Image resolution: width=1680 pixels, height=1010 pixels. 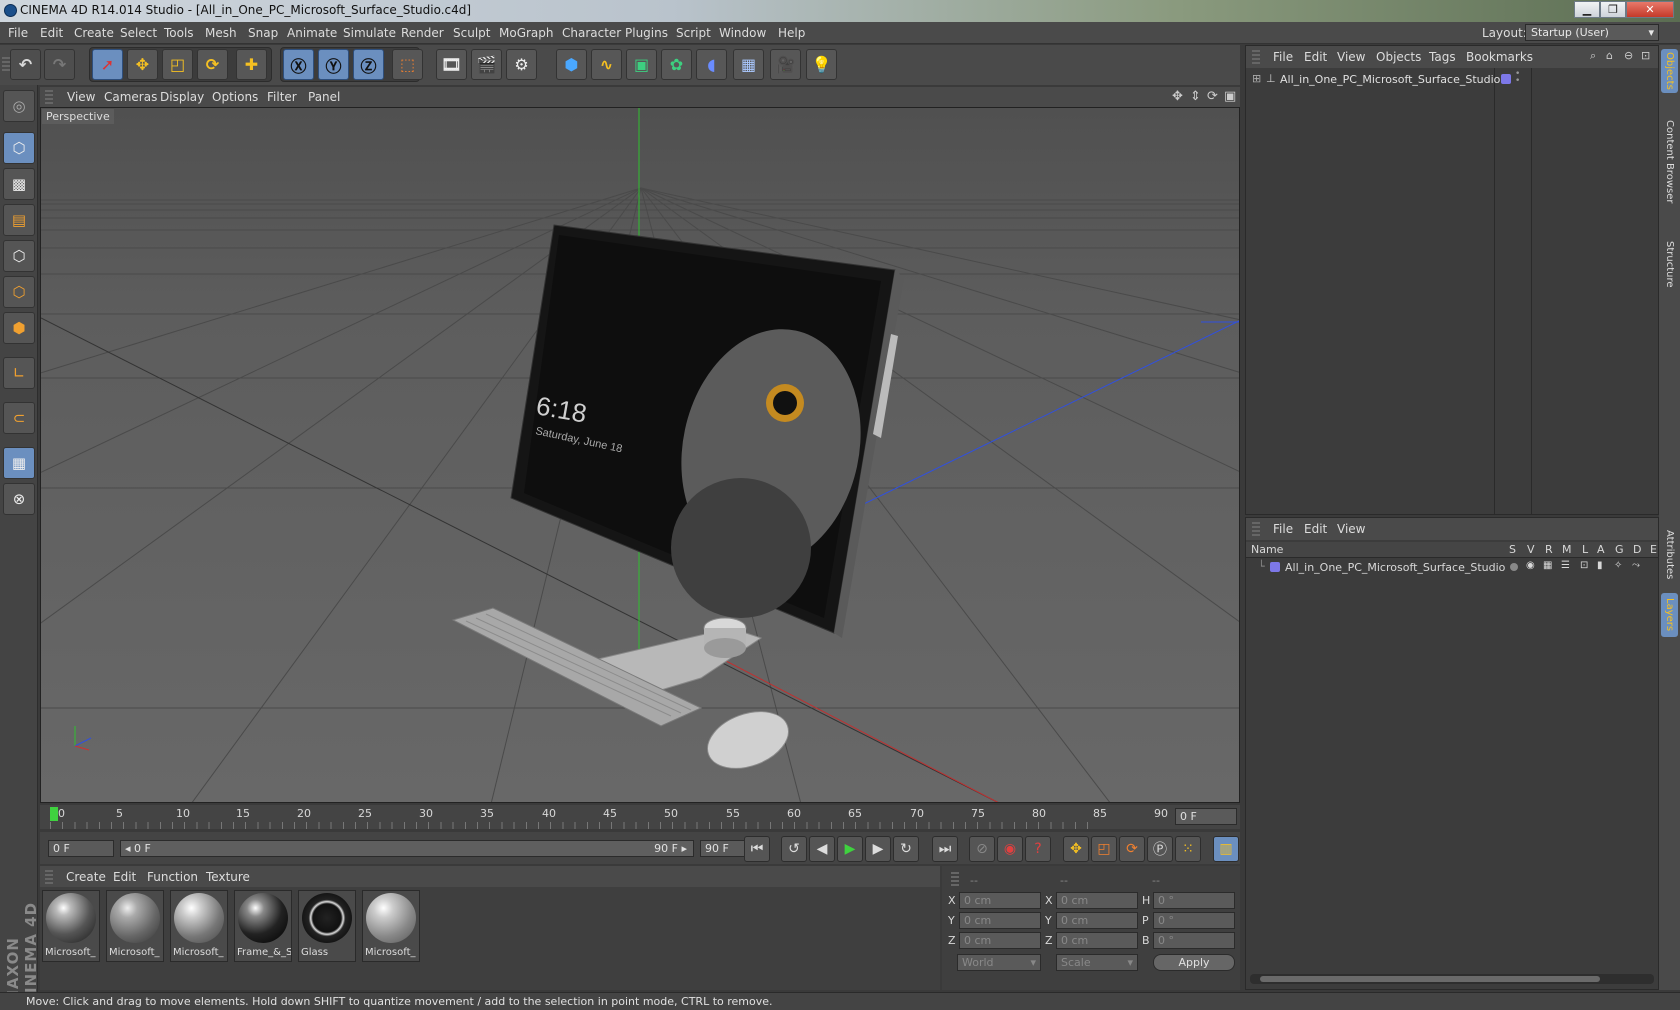 What do you see at coordinates (51, 33) in the screenshot?
I see `menu-edit: Edit` at bounding box center [51, 33].